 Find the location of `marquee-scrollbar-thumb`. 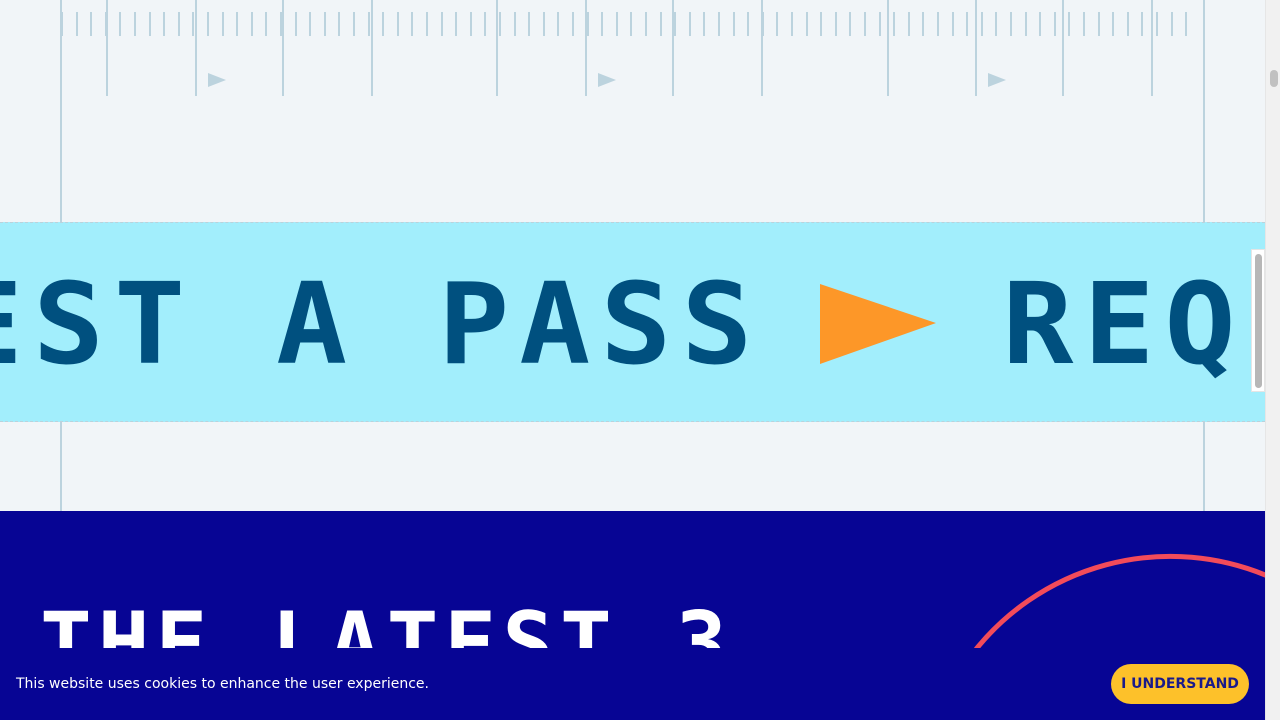

marquee-scrollbar-thumb is located at coordinates (1258, 321).